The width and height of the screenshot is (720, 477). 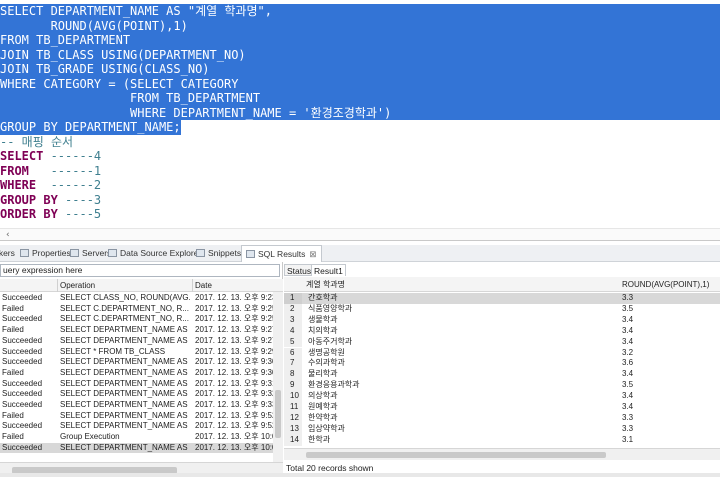 I want to click on result-row: 11 원예학과 3.4, so click(x=502, y=407).